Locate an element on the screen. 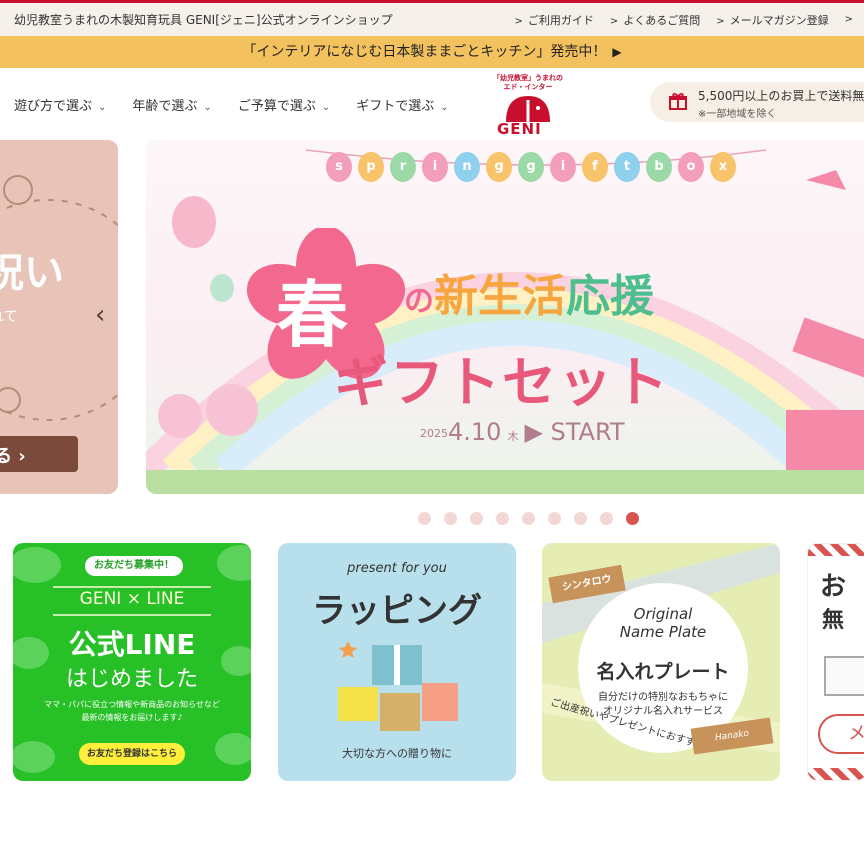 This screenshot has height=850, width=864. carousel-dots is located at coordinates (528, 518).